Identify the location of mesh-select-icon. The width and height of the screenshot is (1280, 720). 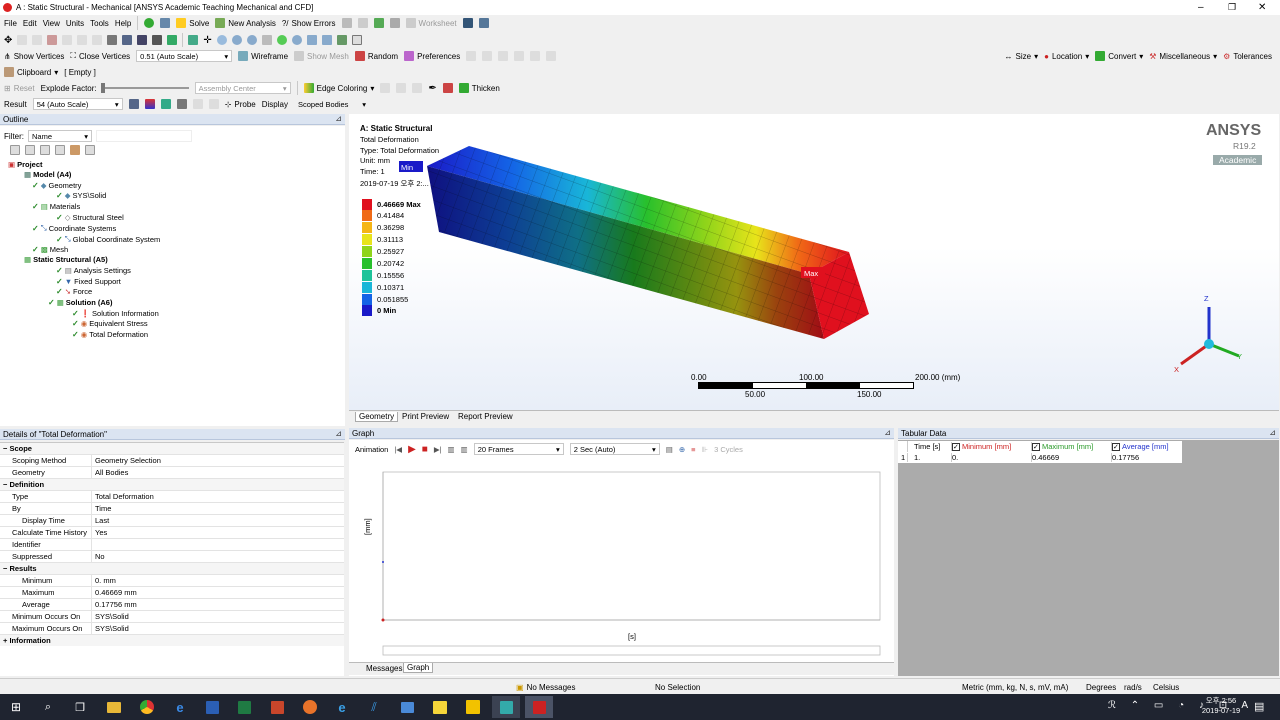
(142, 40).